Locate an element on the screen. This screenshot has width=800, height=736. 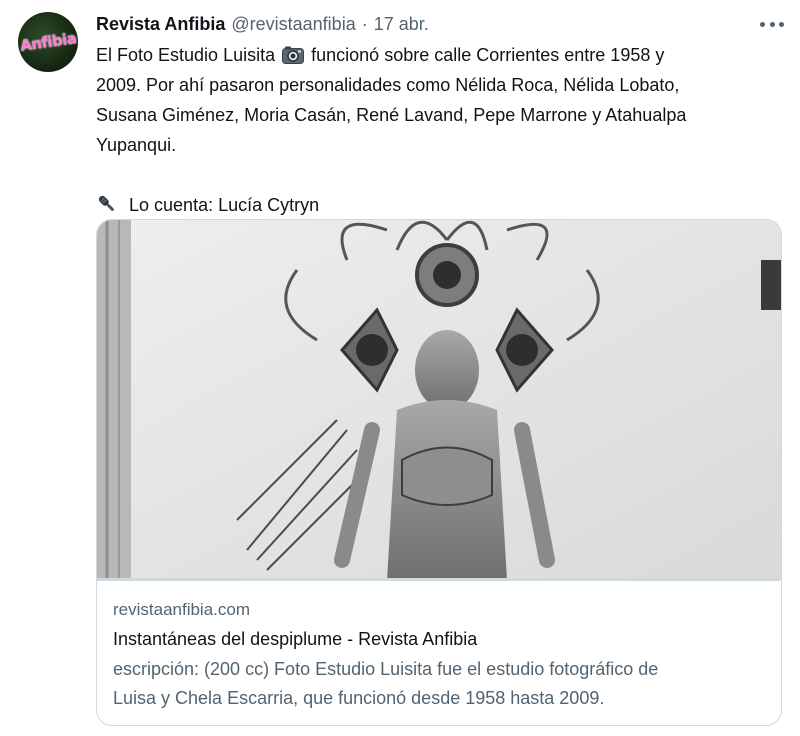
display-name: Revista Anfibia is located at coordinates (160, 24).